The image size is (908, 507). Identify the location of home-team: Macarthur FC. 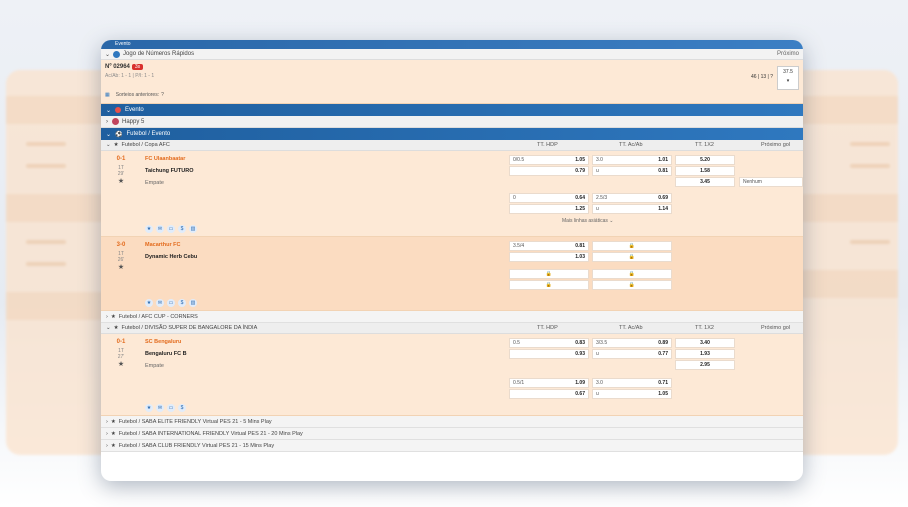
(171, 245).